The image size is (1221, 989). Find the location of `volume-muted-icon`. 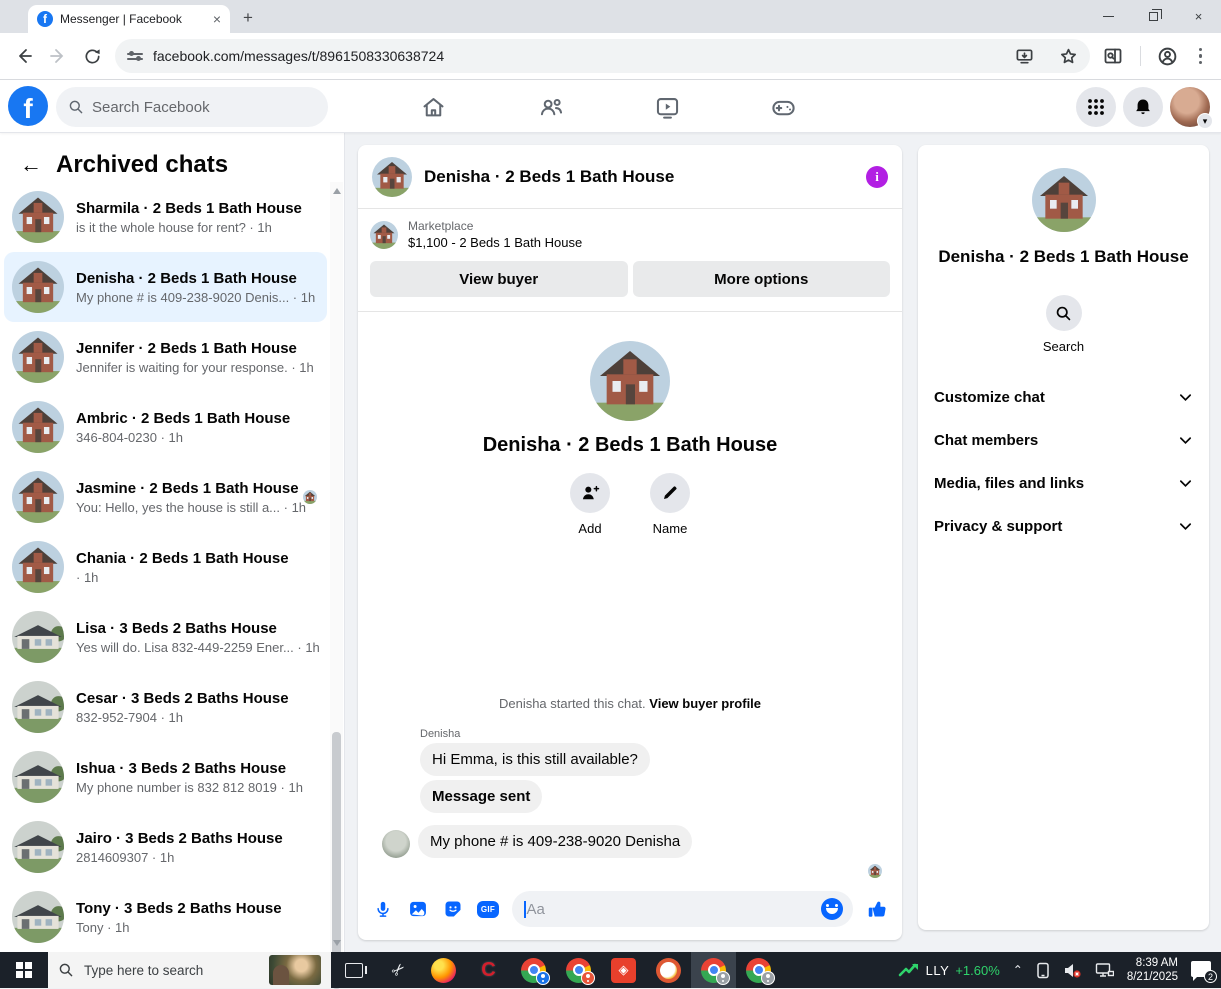

volume-muted-icon is located at coordinates (1072, 970).